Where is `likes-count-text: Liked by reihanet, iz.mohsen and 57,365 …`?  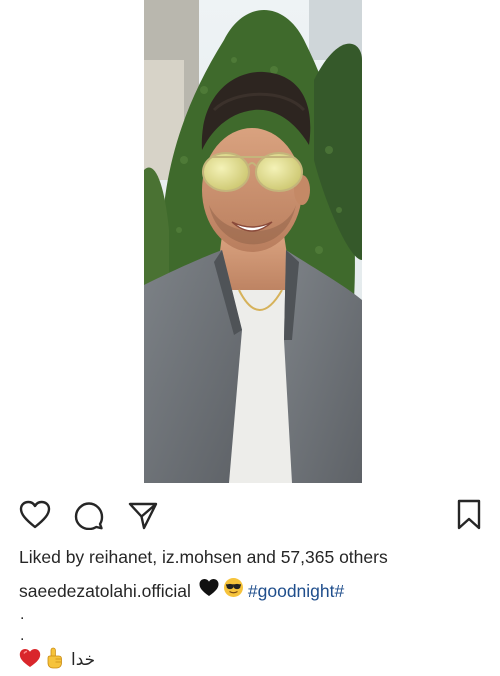
likes-count-text: Liked by reihanet, iz.mohsen and 57,365 … is located at coordinates (203, 557).